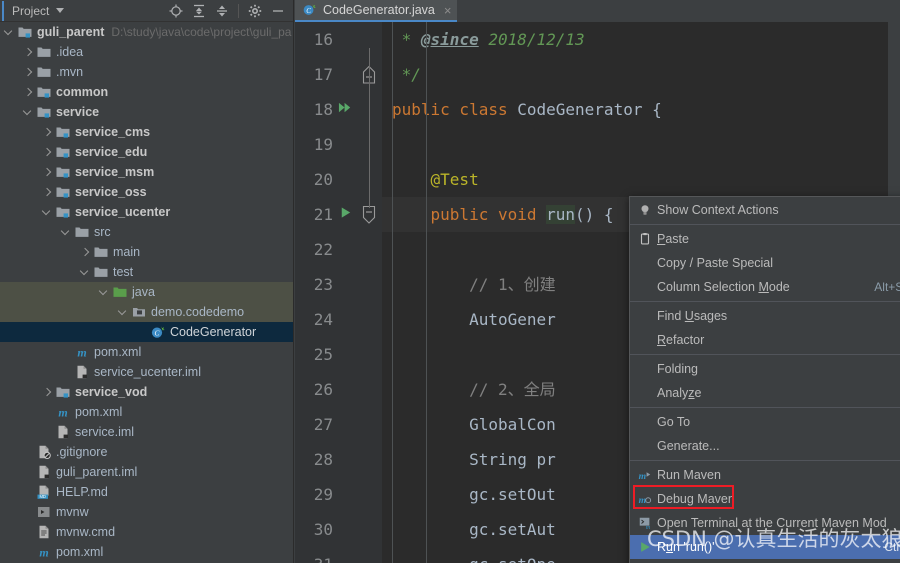 The height and width of the screenshot is (563, 900). Describe the element at coordinates (78, 112) in the screenshot. I see `tree-item-label: service` at that location.